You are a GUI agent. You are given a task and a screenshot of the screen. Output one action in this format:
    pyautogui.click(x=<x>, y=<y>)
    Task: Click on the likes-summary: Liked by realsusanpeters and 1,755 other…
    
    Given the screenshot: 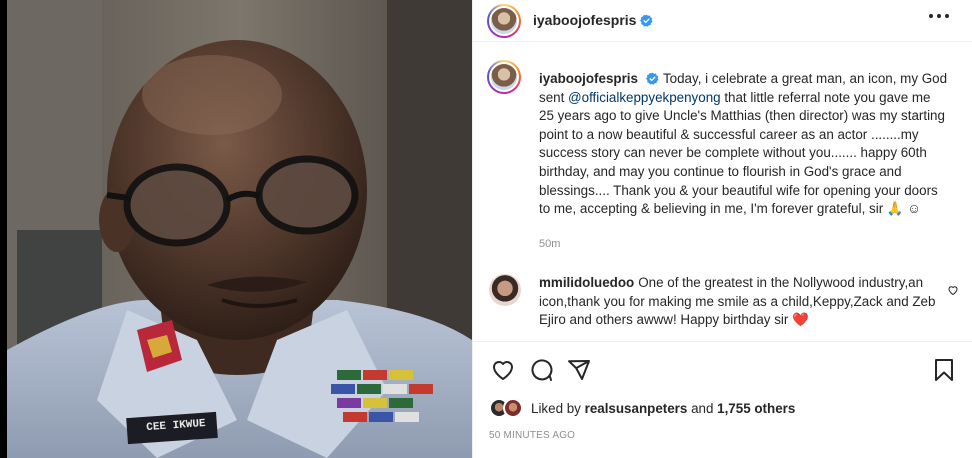 What is the action you would take?
    pyautogui.click(x=724, y=409)
    